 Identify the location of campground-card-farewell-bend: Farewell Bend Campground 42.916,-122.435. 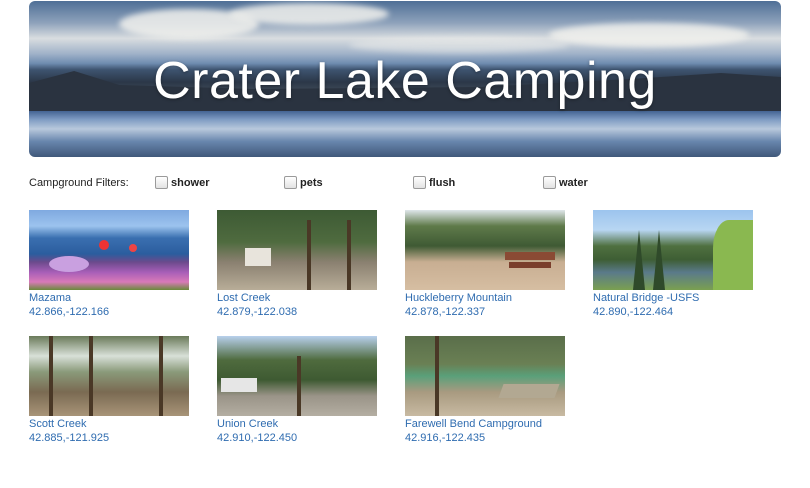
(485, 390).